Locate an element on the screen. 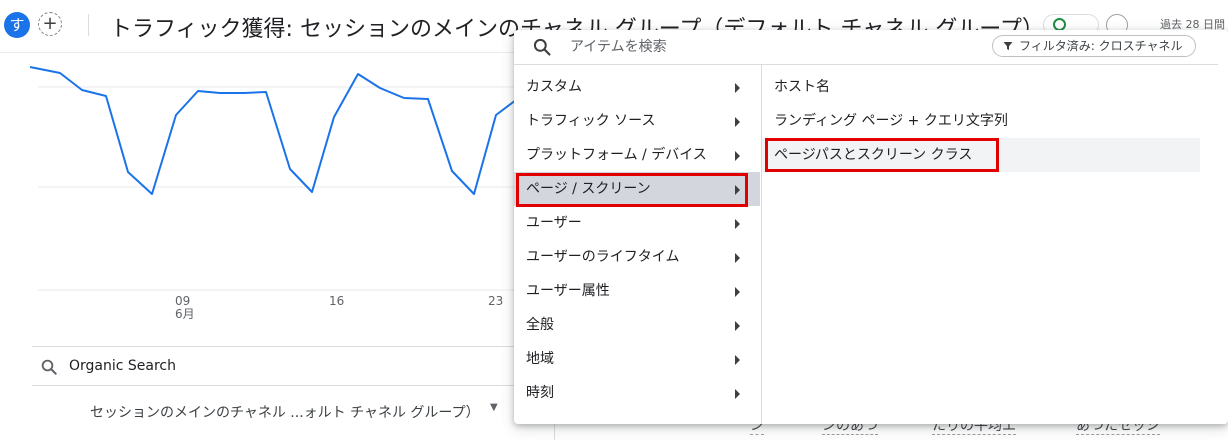 The width and height of the screenshot is (1228, 440). category-item-traffic-source: トラフィック ソース is located at coordinates (637, 121).